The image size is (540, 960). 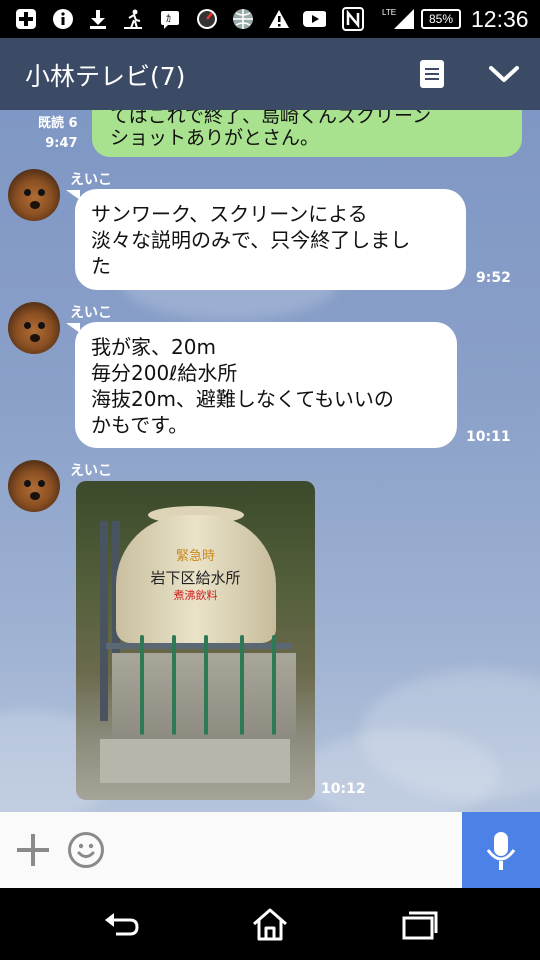 I want to click on chat-title: 小林テレビ(7), so click(x=105, y=75).